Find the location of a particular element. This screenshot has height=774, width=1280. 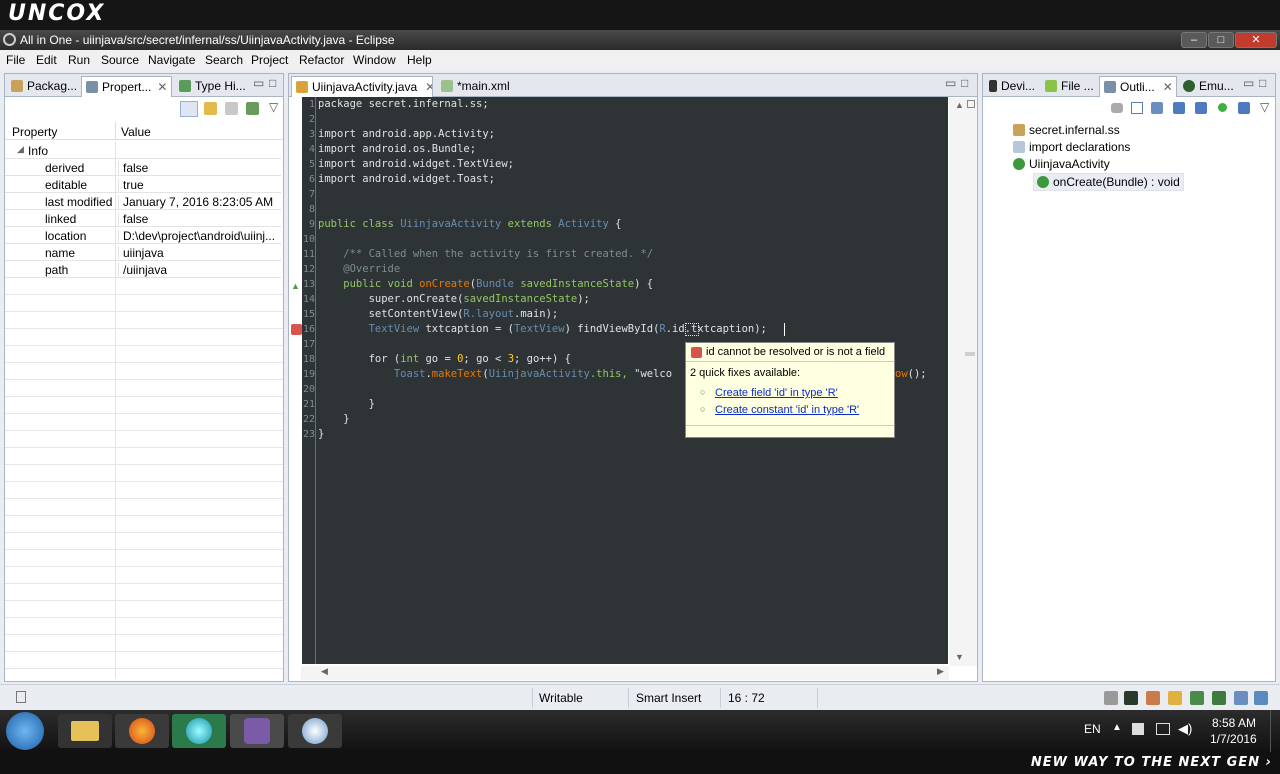

show-desktop-button is located at coordinates (1275, 731).